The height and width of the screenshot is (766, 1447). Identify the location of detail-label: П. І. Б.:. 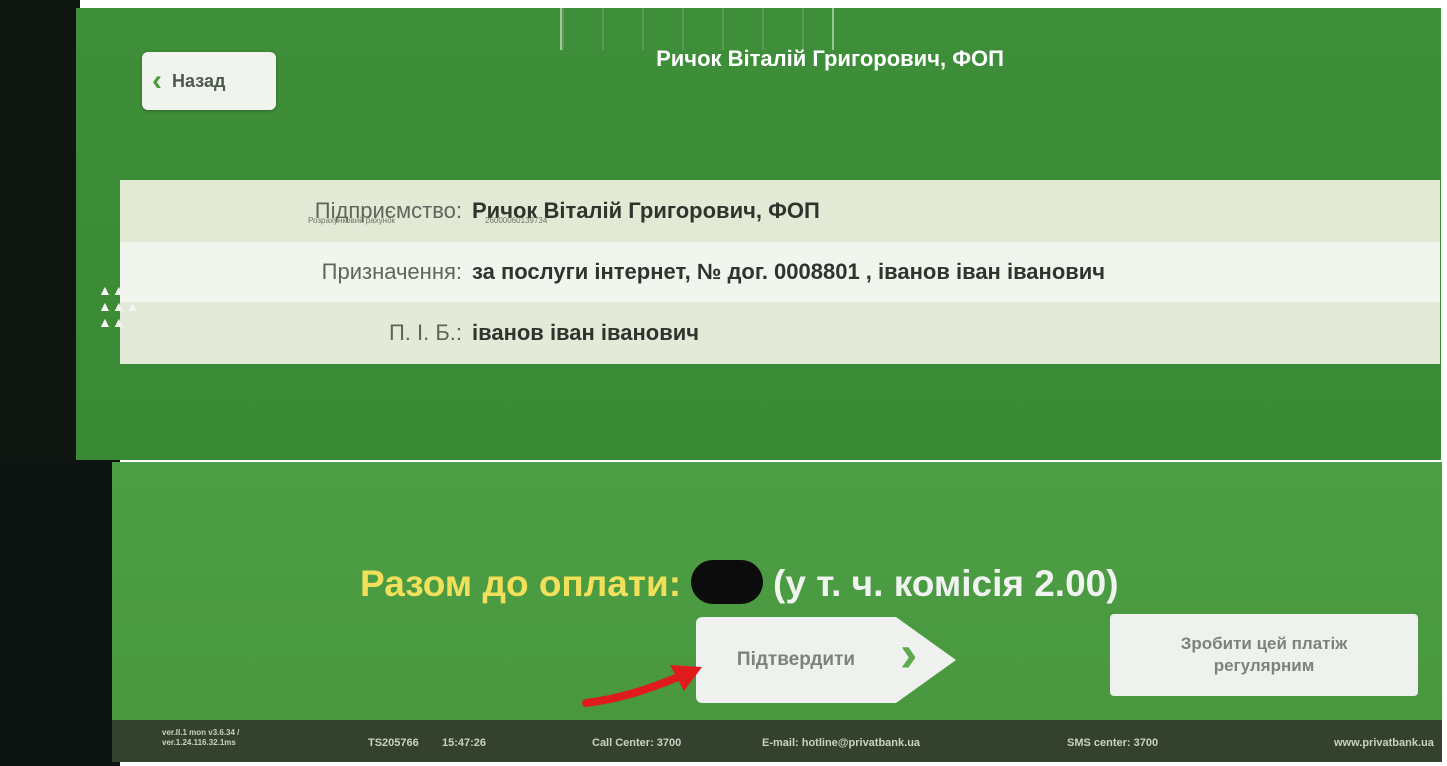
(425, 332).